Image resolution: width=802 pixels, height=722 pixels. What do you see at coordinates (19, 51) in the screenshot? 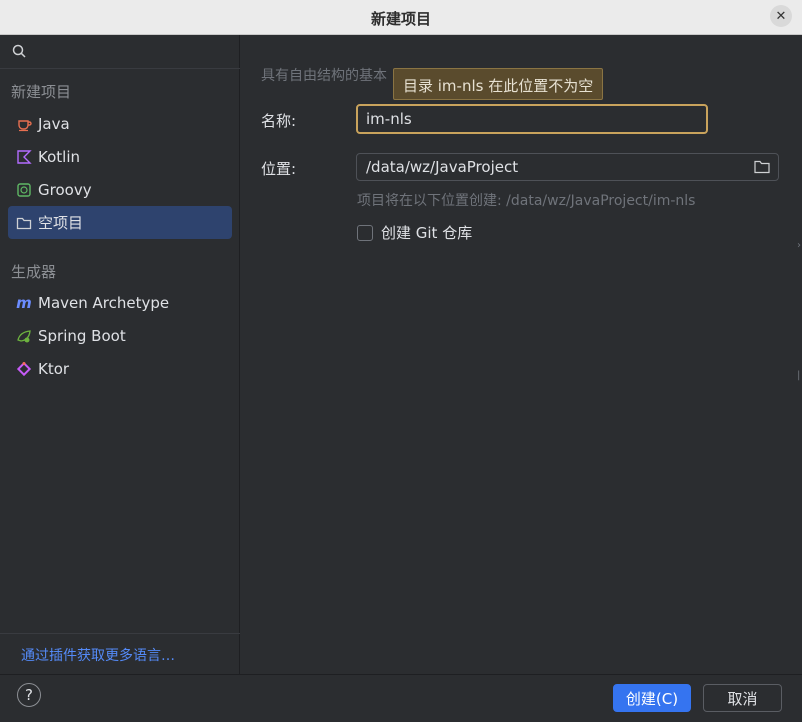
I see `search-icon` at bounding box center [19, 51].